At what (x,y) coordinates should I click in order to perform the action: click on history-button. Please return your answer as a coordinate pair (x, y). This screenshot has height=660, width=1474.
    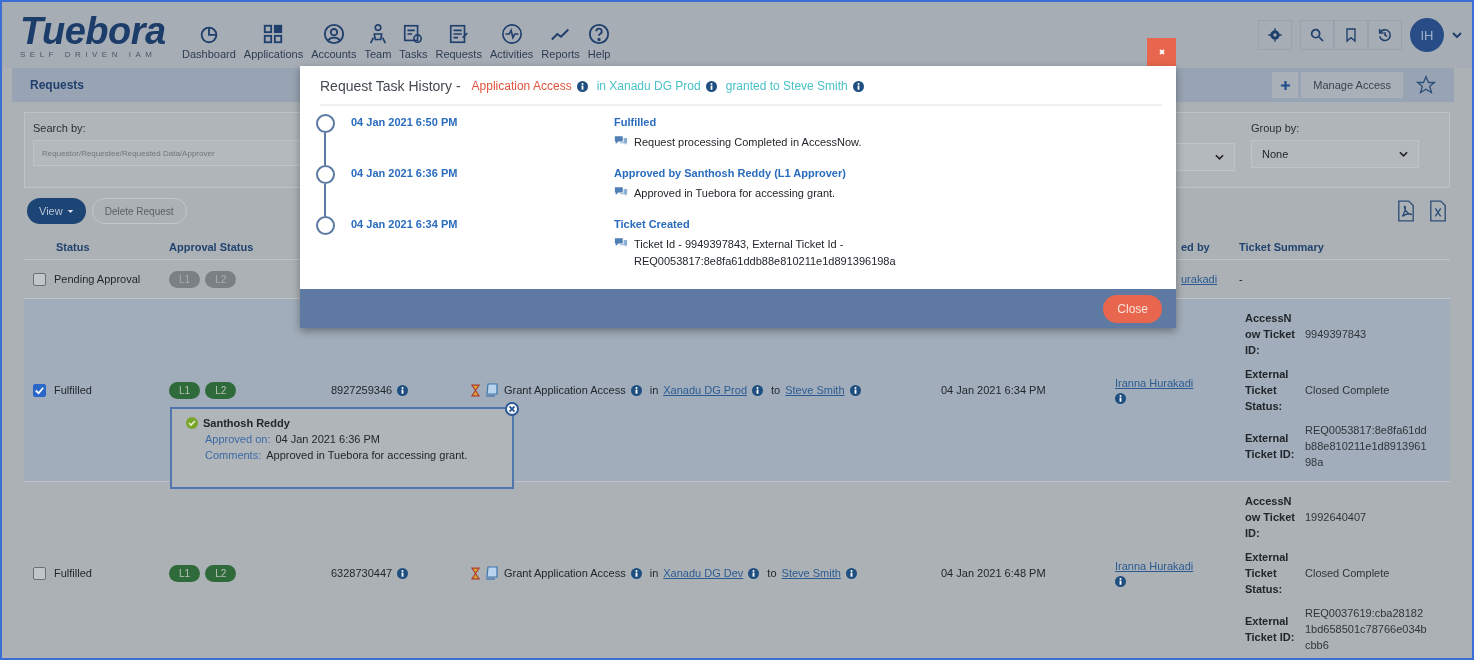
    Looking at the image, I should click on (1385, 35).